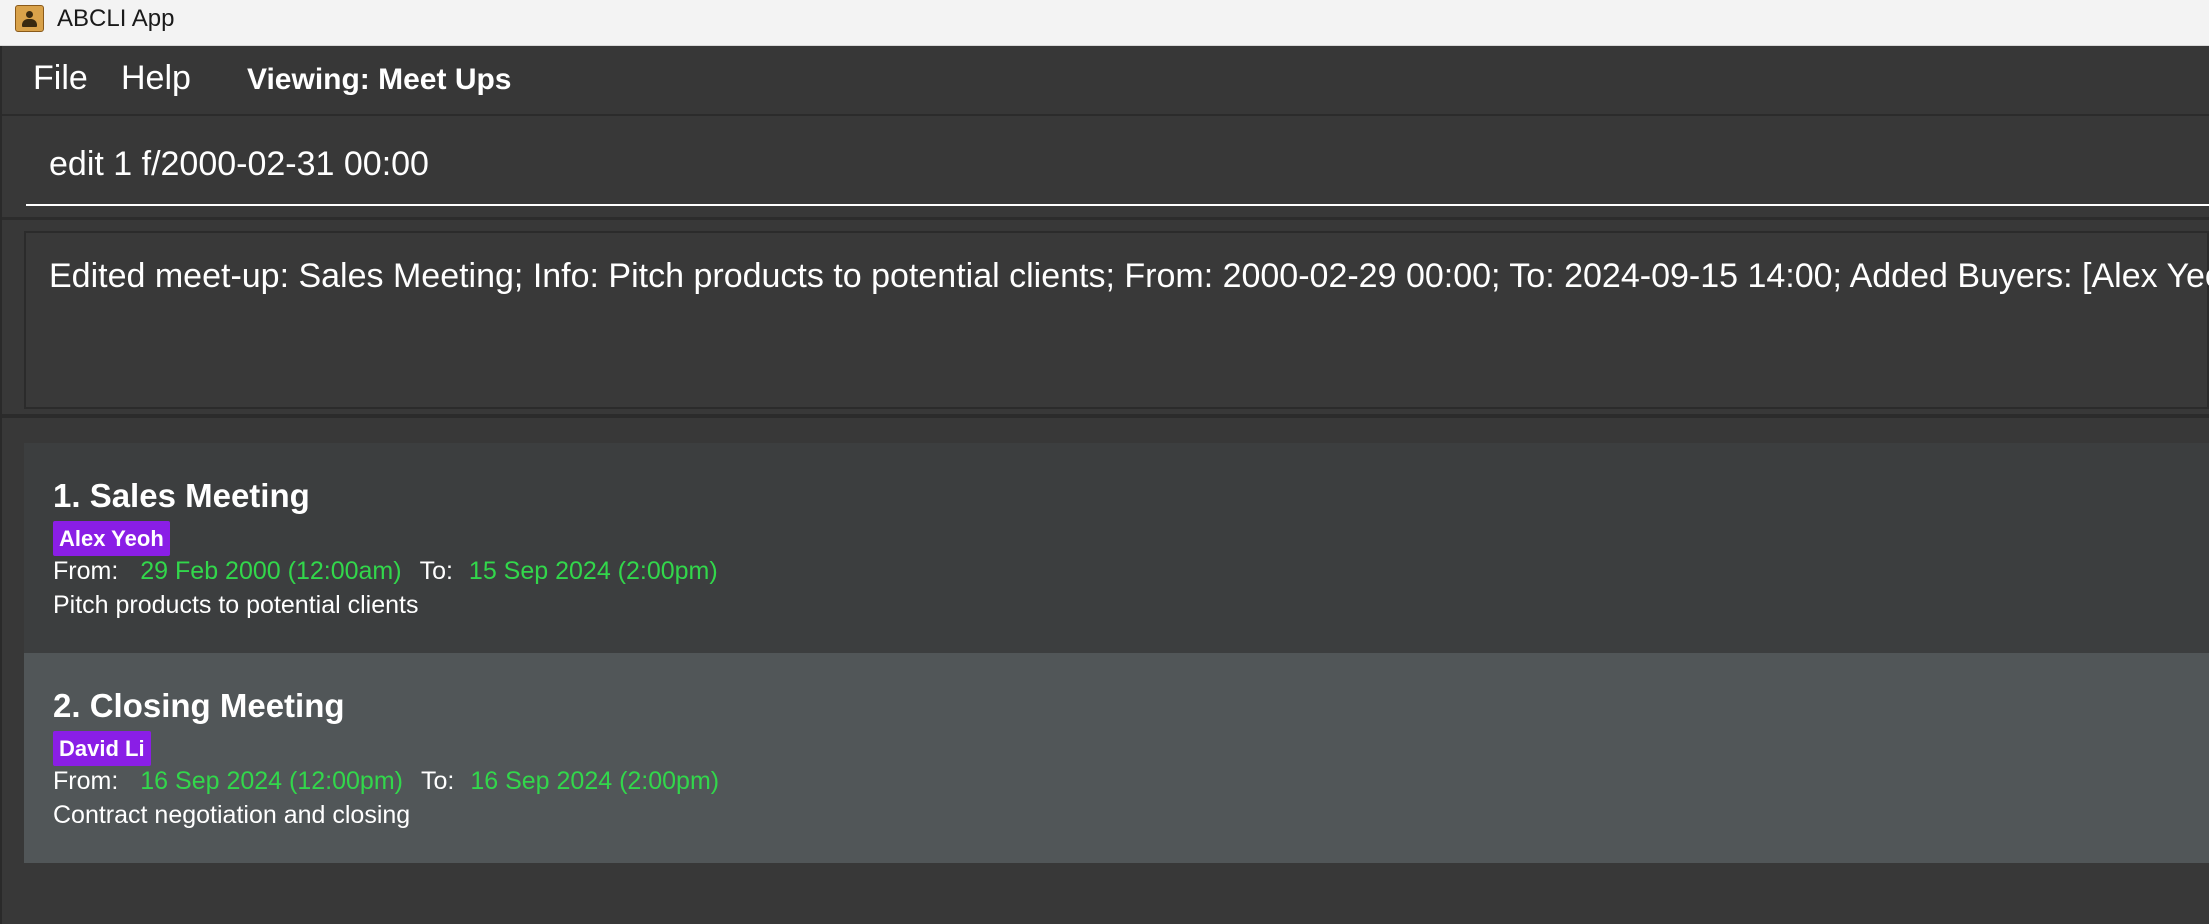 The height and width of the screenshot is (924, 2209). I want to click on window-titlebar: ABCLI App, so click(1104, 23).